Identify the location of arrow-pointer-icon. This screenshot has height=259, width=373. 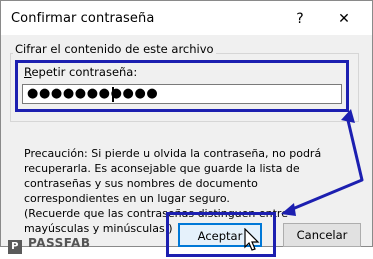
(252, 239).